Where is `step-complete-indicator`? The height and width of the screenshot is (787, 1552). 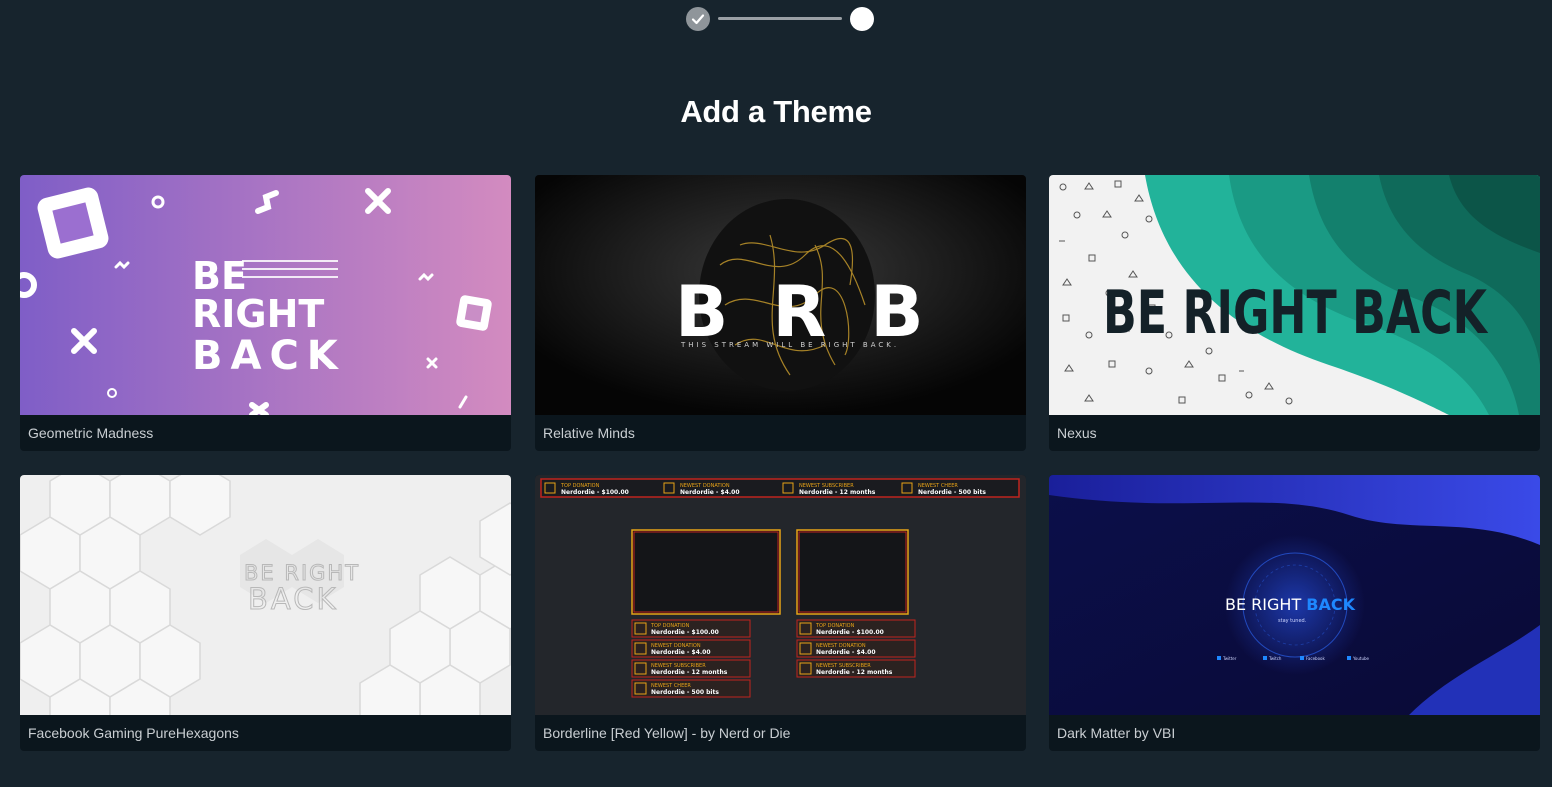 step-complete-indicator is located at coordinates (698, 19).